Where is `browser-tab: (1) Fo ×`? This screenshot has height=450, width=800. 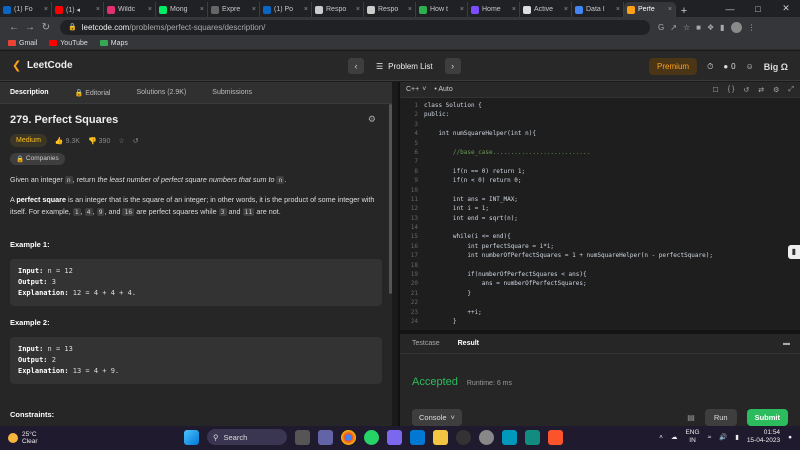 browser-tab: (1) Fo × is located at coordinates (26, 9).